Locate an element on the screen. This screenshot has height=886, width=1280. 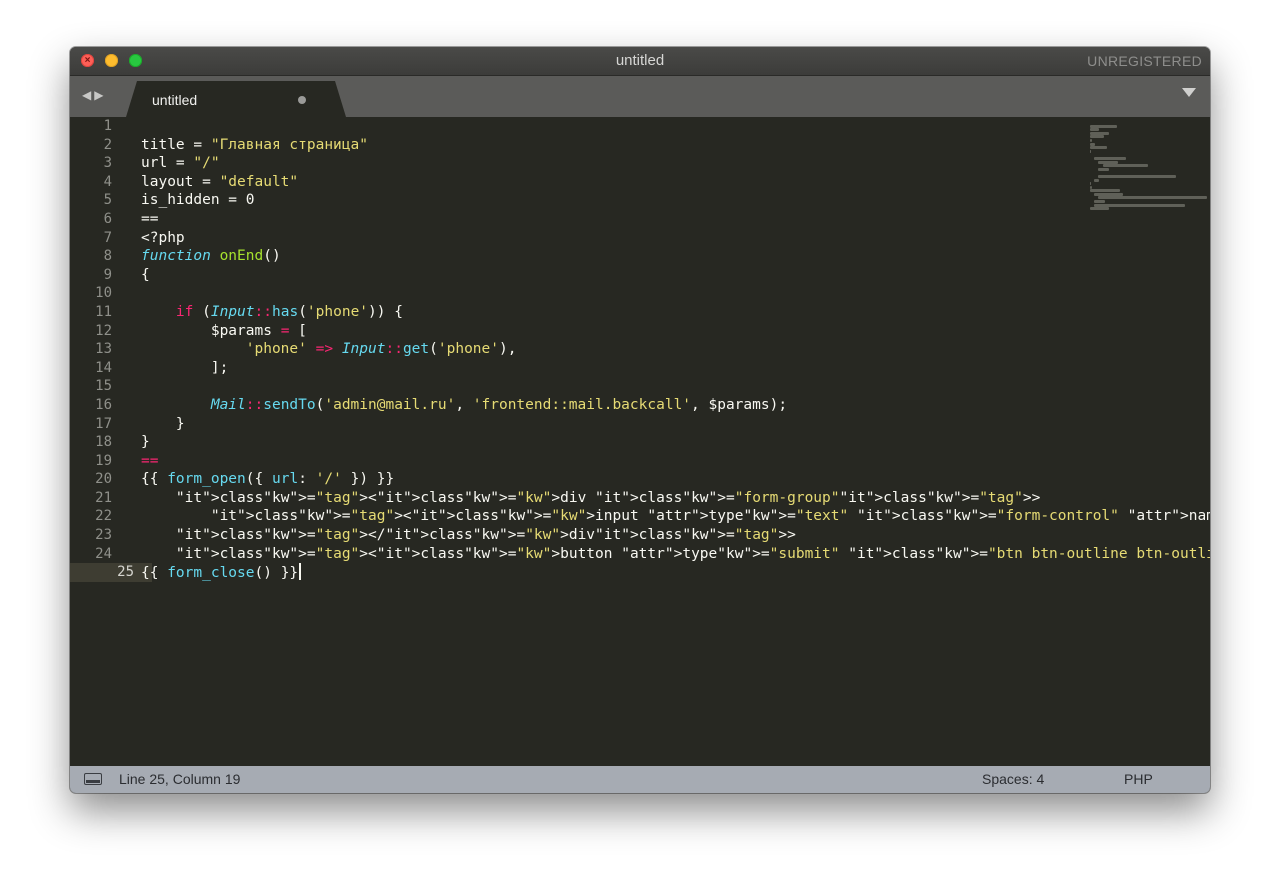
code-line: layout = "default" is located at coordinates (615, 182).